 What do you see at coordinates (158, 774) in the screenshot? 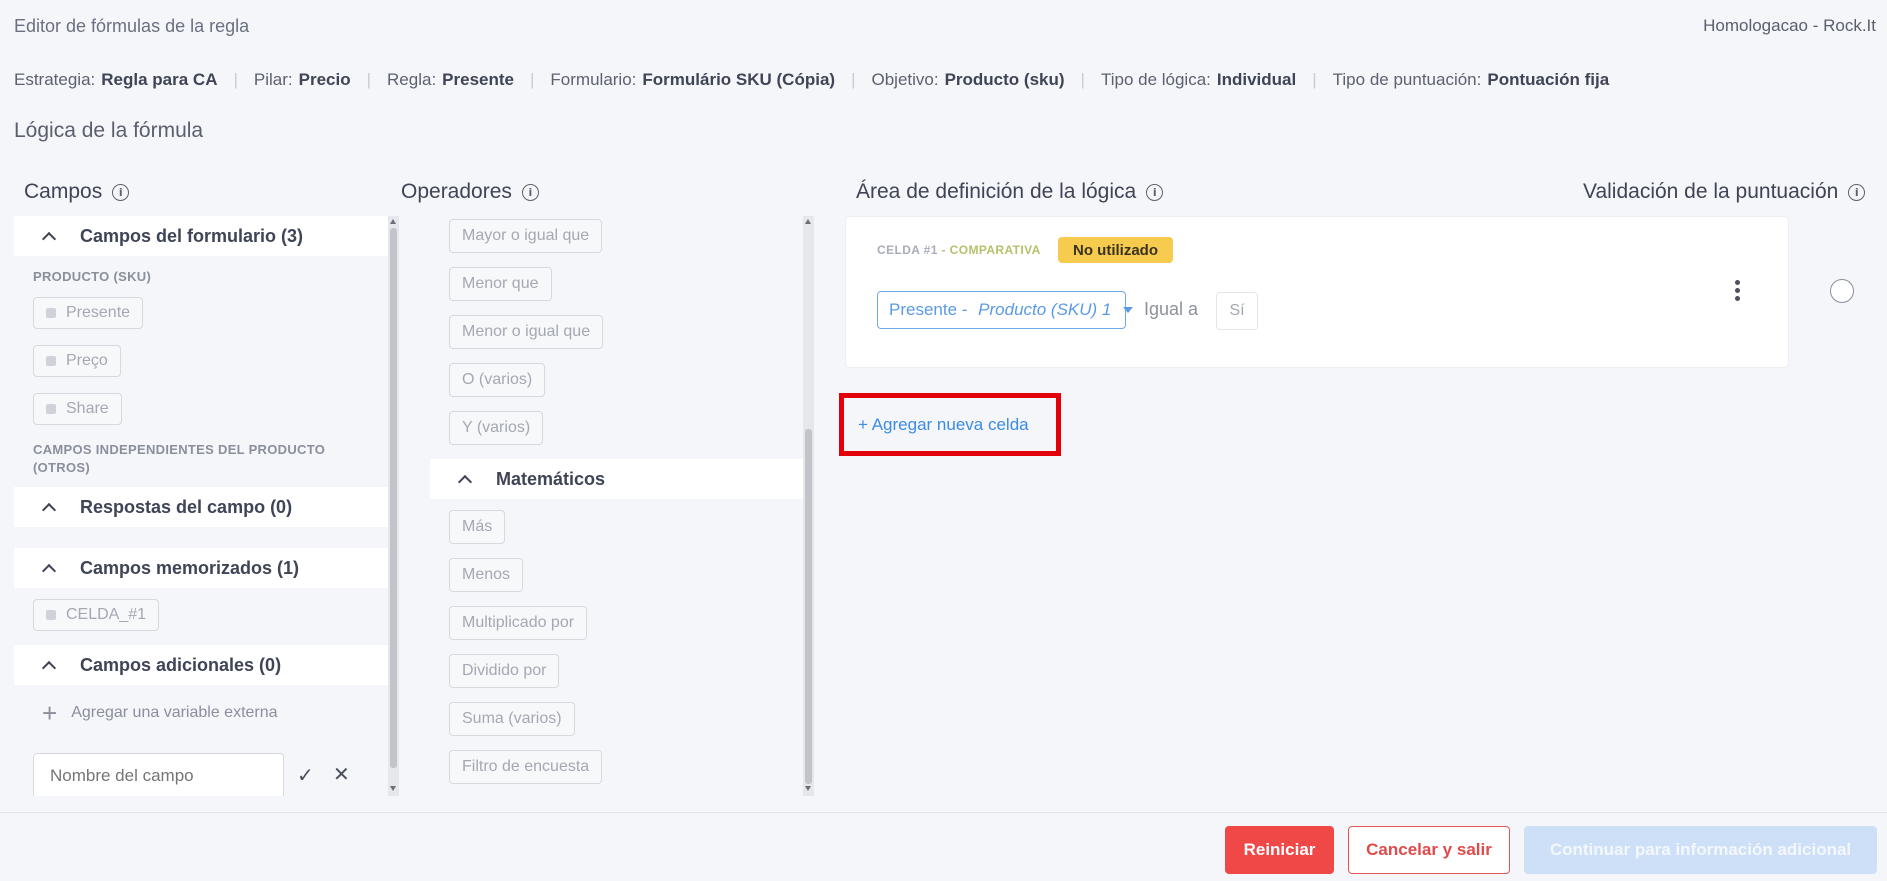
I see `field-name-input` at bounding box center [158, 774].